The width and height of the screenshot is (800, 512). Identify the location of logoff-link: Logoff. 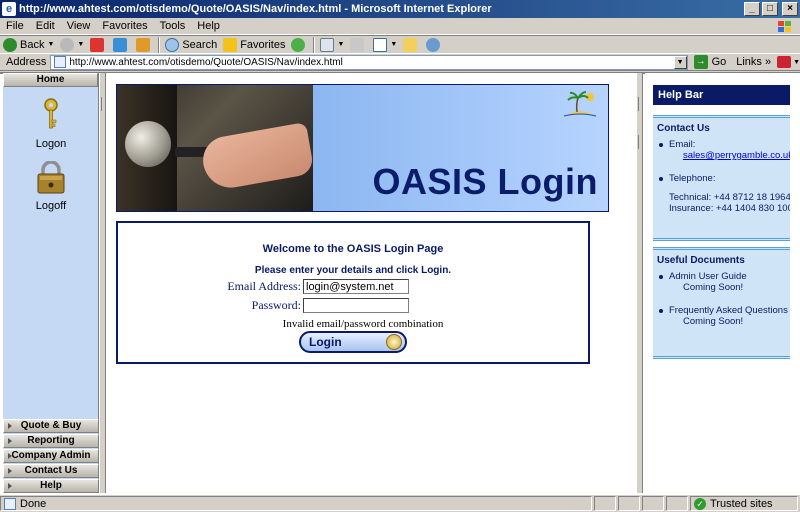
(51, 186).